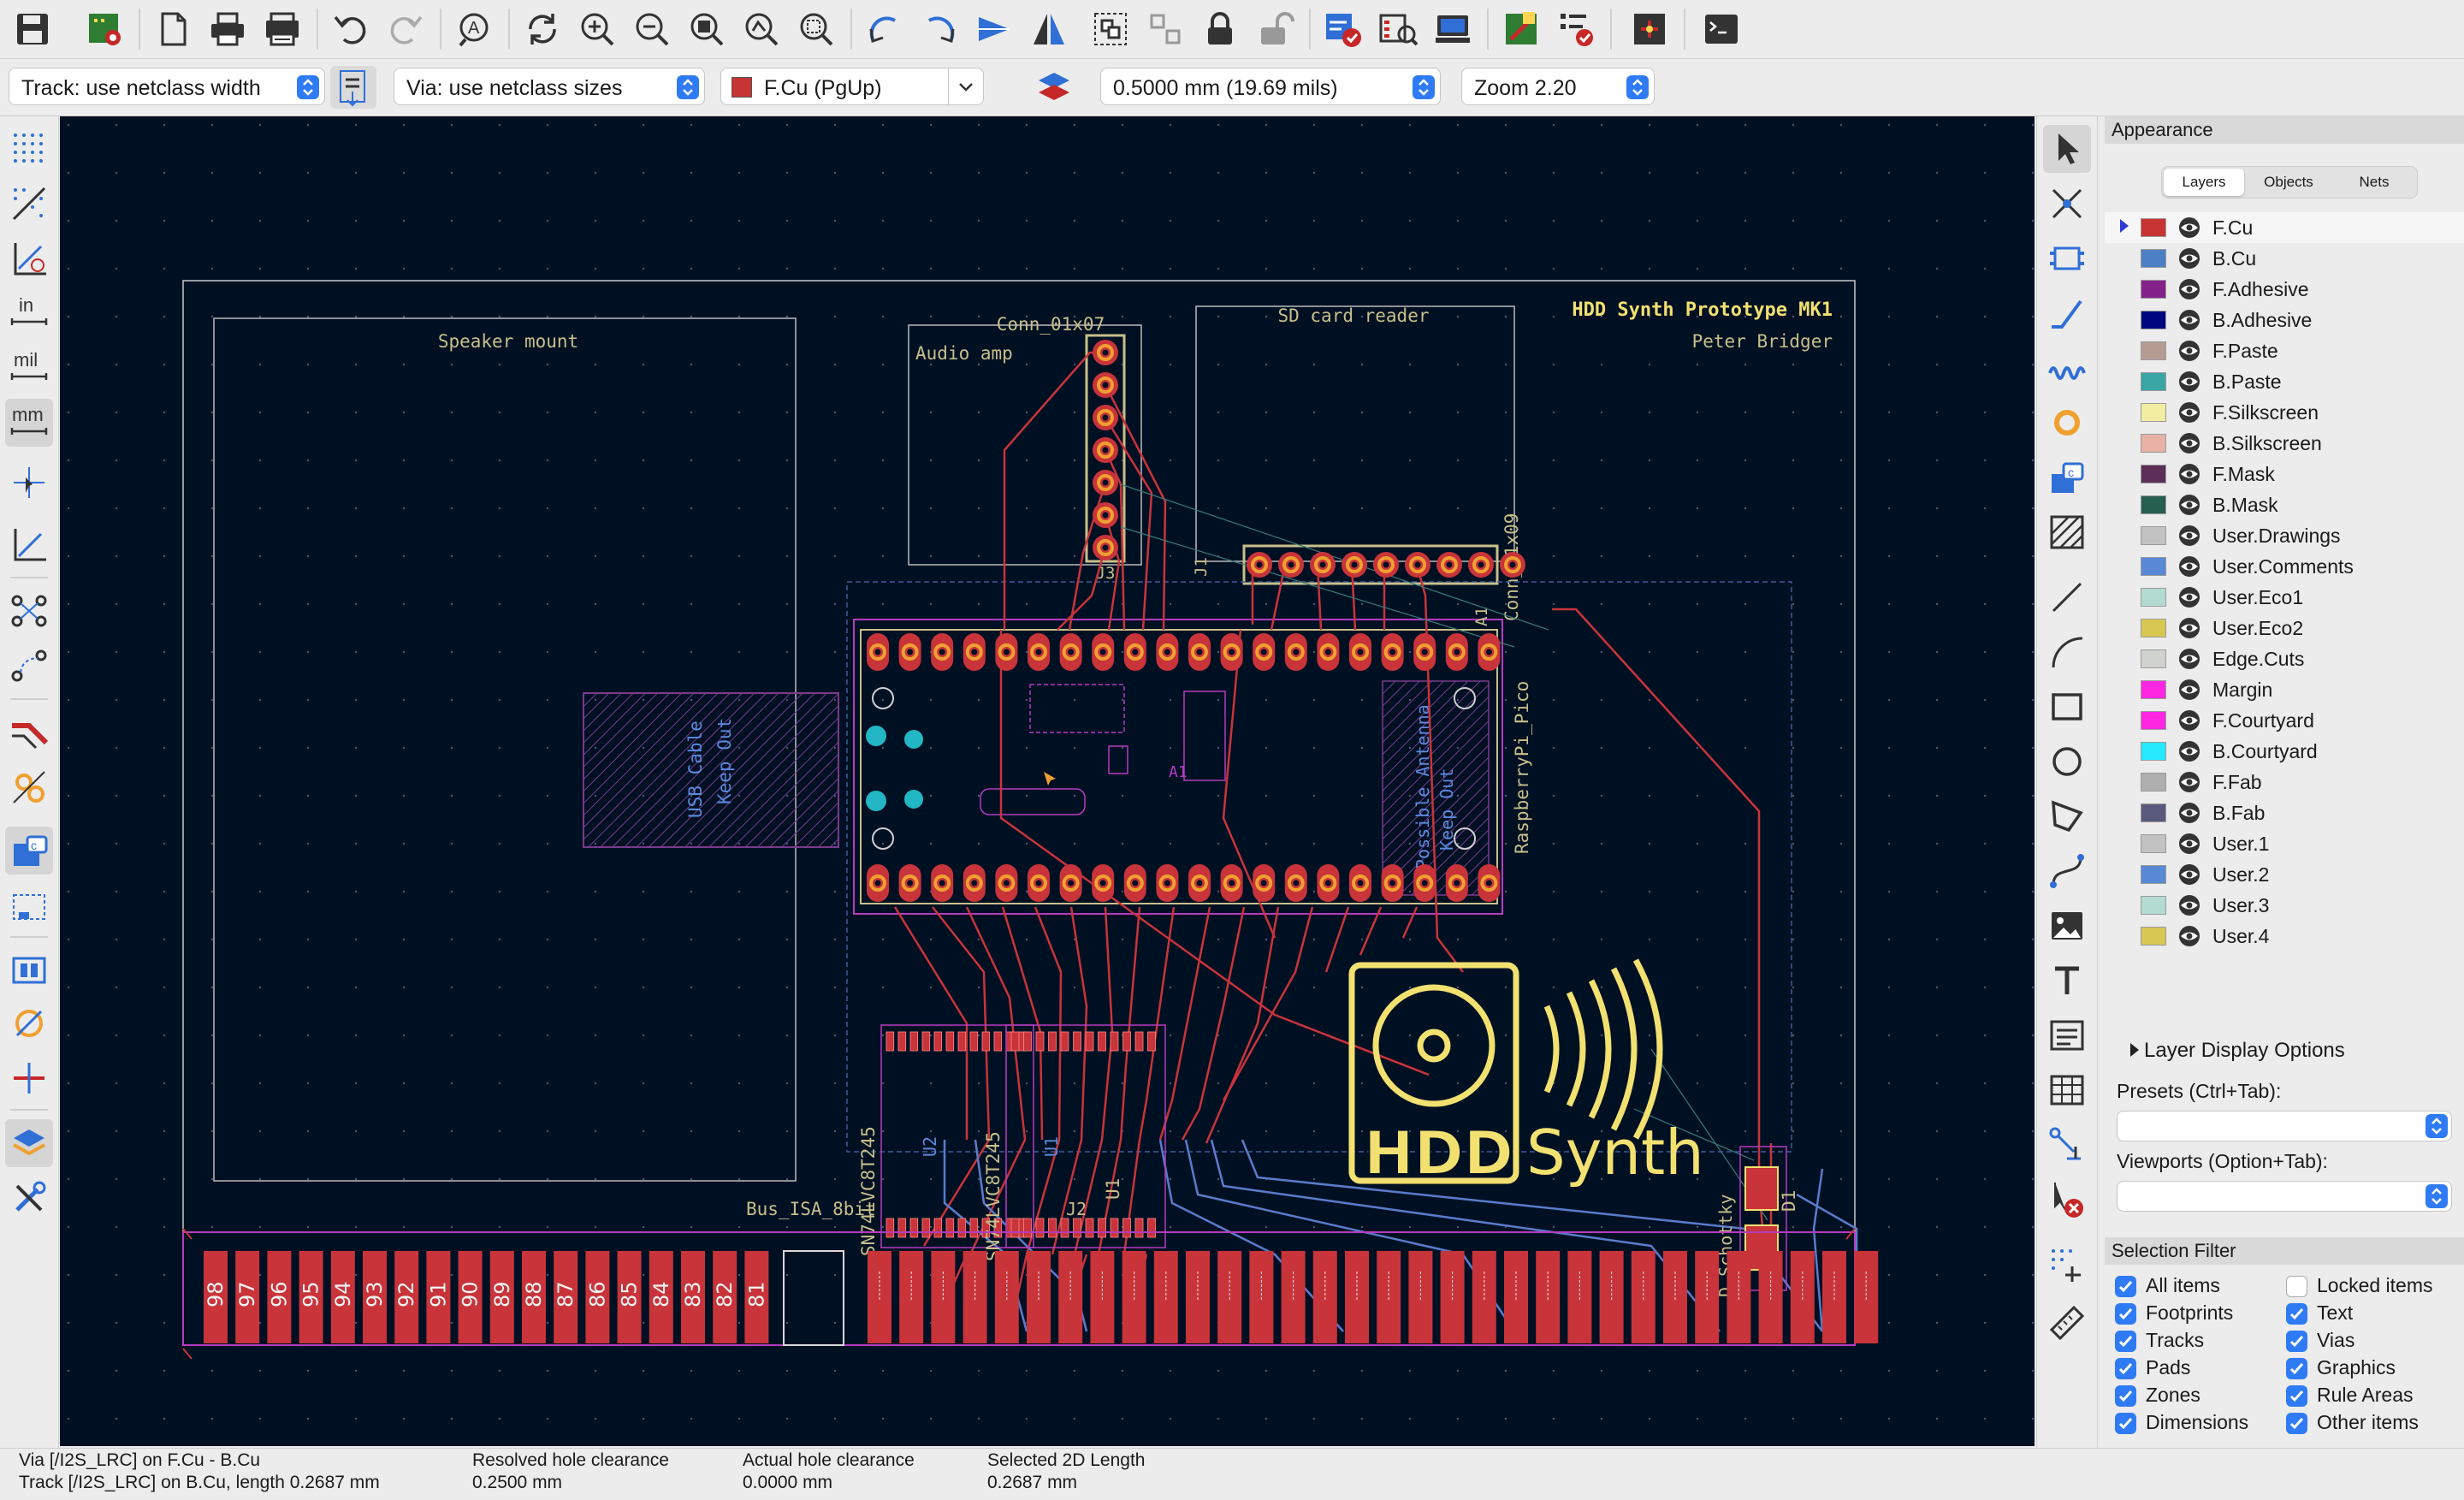  Describe the element at coordinates (1521, 29) in the screenshot. I see `netlist-update-icon` at that location.